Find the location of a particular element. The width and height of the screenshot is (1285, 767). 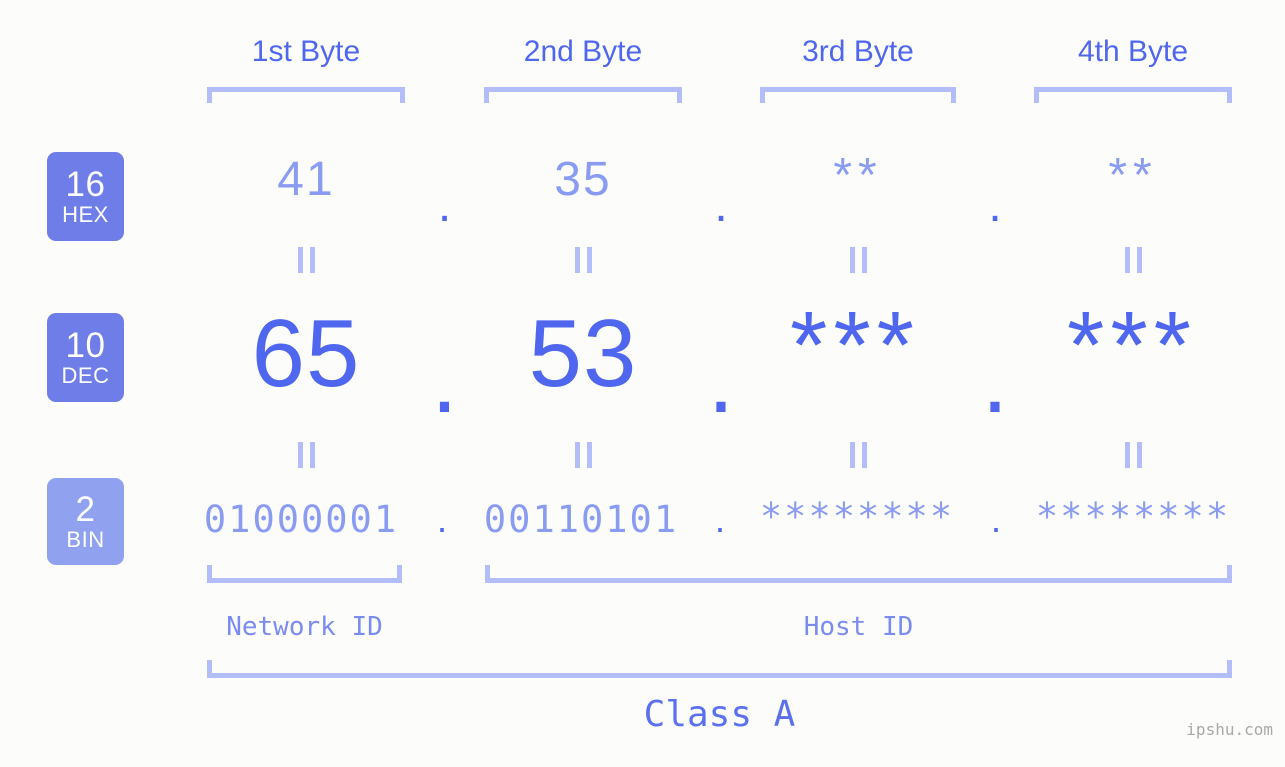

watermark: ipshu.com is located at coordinates (1229, 729).